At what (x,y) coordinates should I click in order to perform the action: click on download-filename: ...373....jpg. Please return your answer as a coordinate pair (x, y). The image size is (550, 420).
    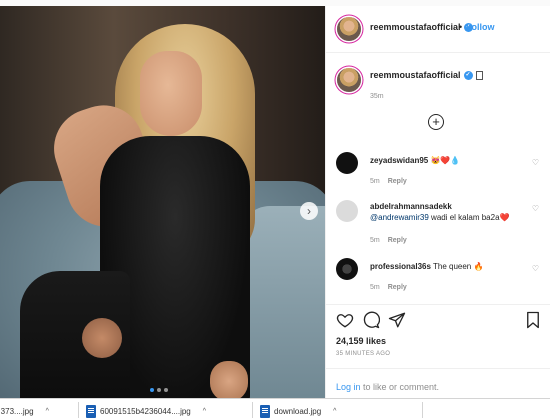
    Looking at the image, I should click on (17, 411).